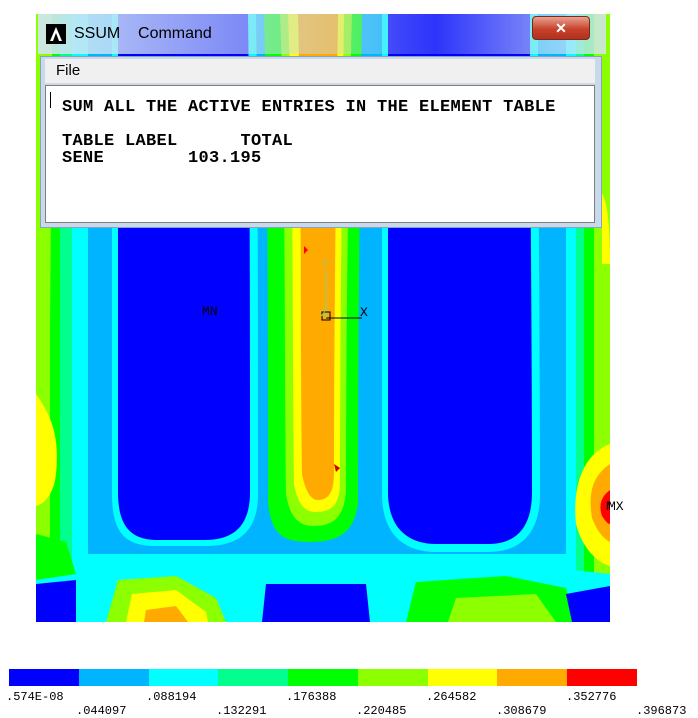 The width and height of the screenshot is (698, 718). I want to click on legend-label: .352776, so click(591, 697).